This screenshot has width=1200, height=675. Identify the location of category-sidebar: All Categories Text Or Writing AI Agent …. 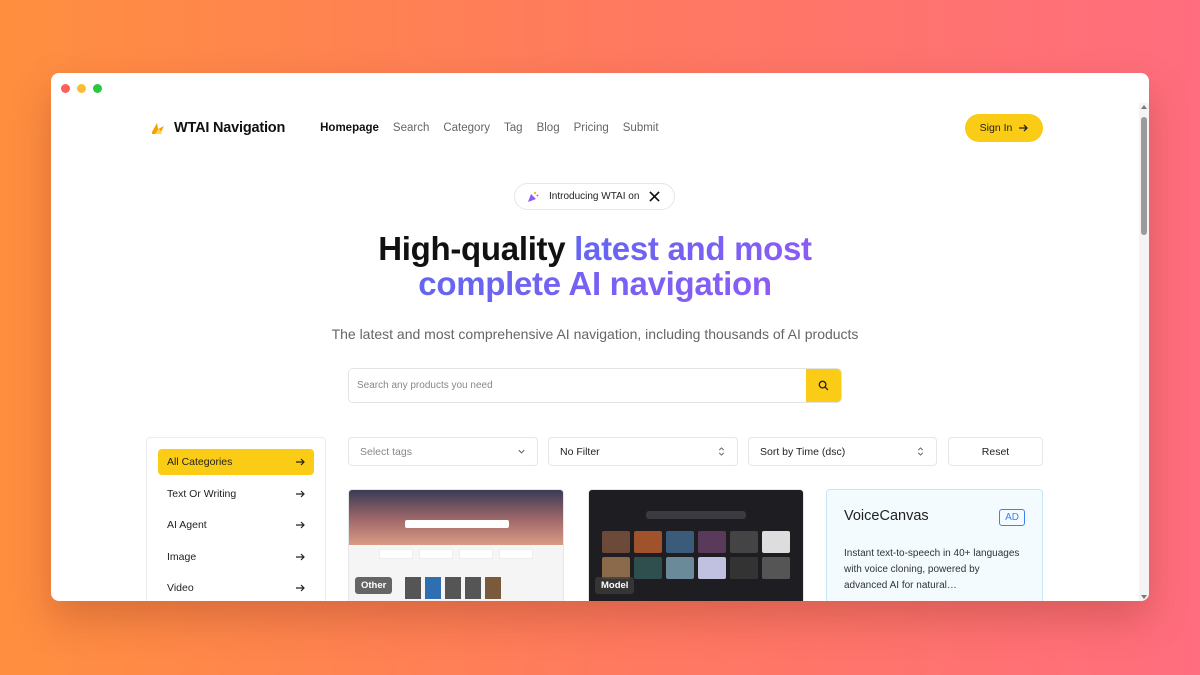
(236, 519).